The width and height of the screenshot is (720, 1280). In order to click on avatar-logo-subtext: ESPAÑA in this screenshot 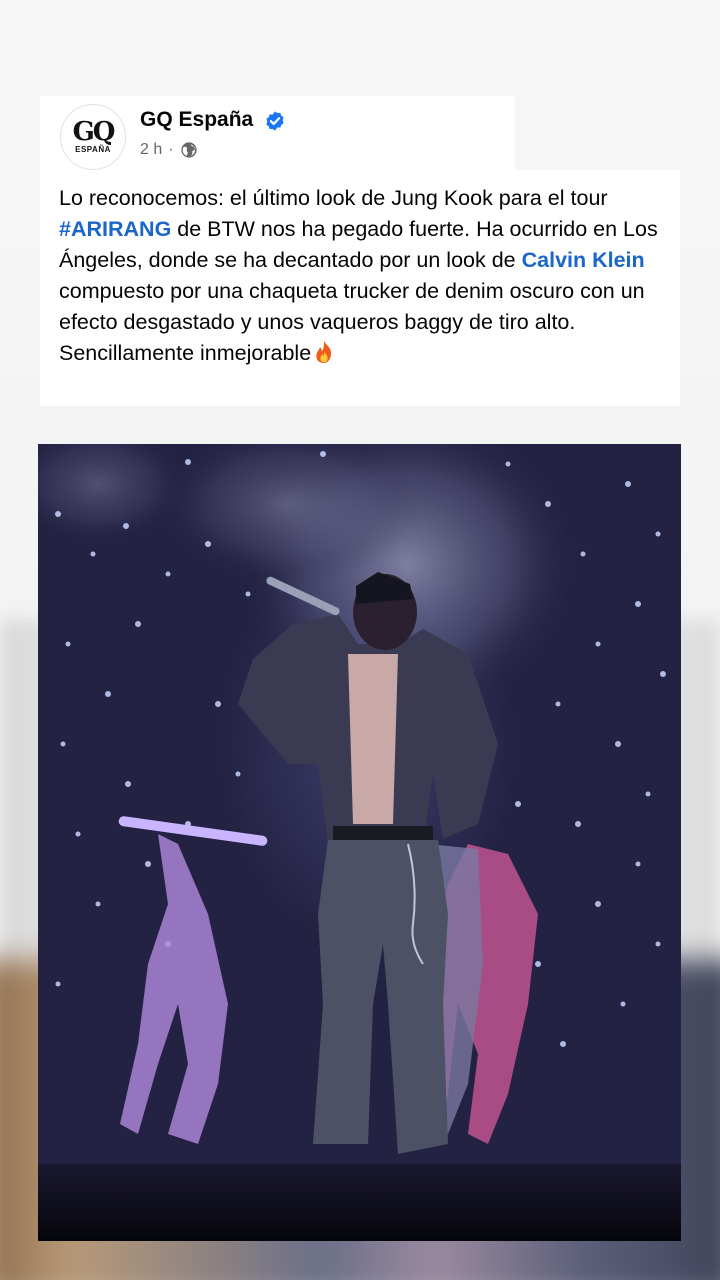, I will do `click(93, 149)`.